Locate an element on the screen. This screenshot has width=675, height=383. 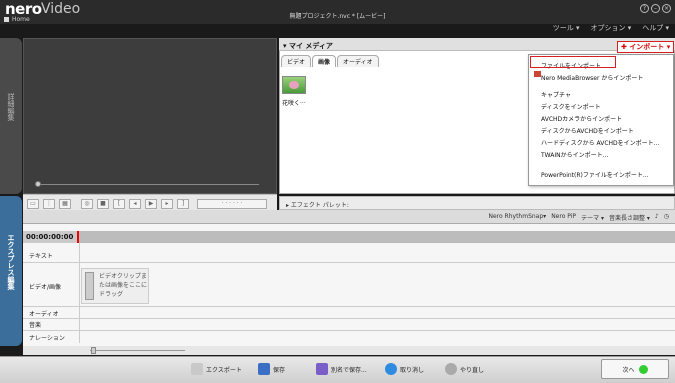
export-icon is located at coordinates (197, 369).